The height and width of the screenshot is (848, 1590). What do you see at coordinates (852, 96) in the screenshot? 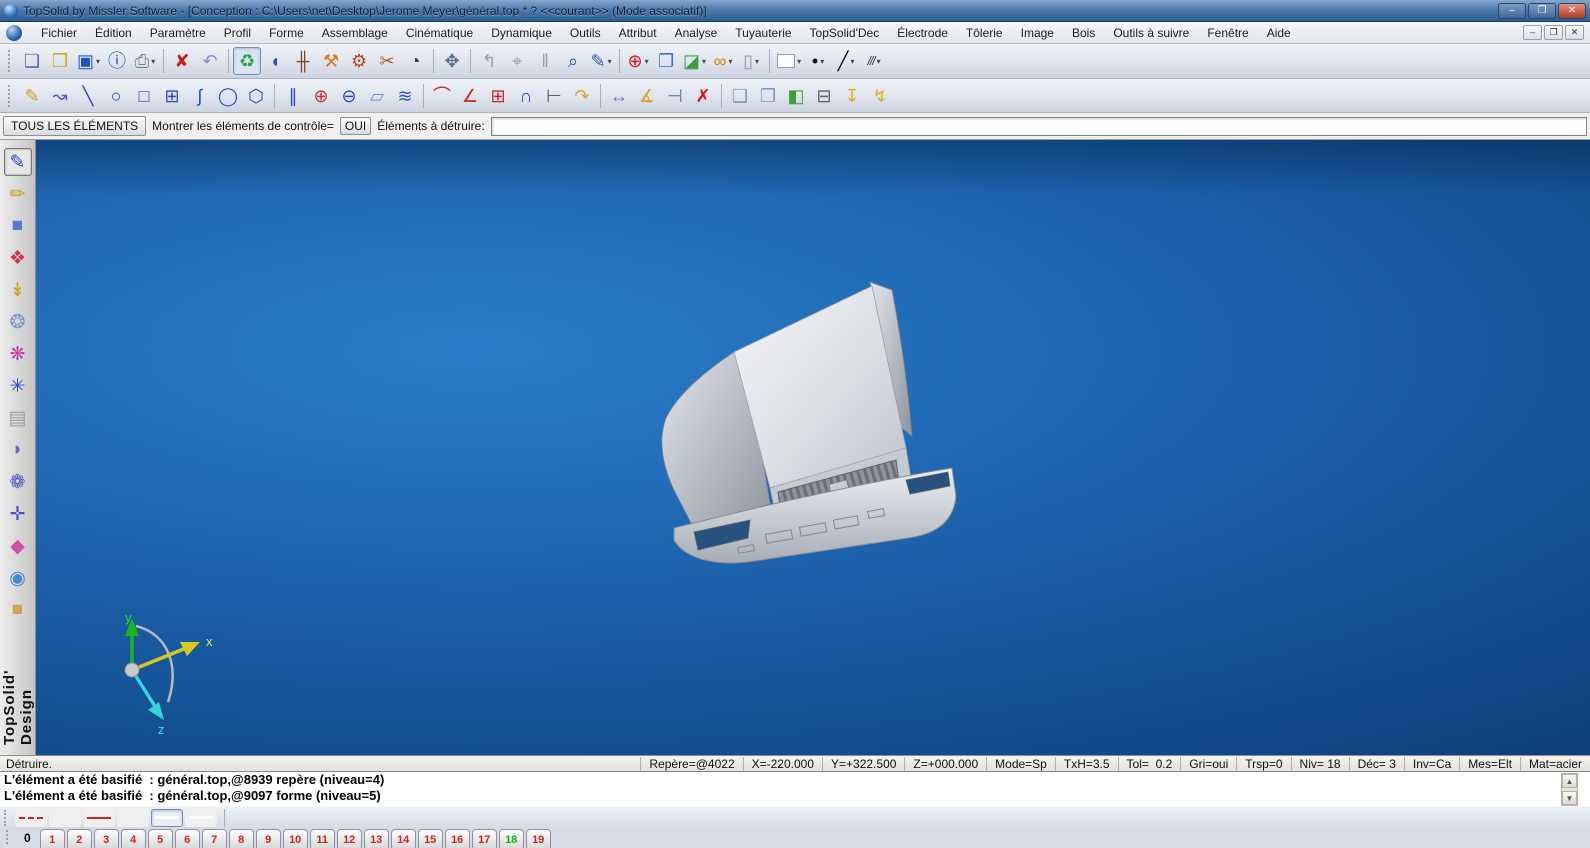
I see `drop-vertical-button: ↧` at bounding box center [852, 96].